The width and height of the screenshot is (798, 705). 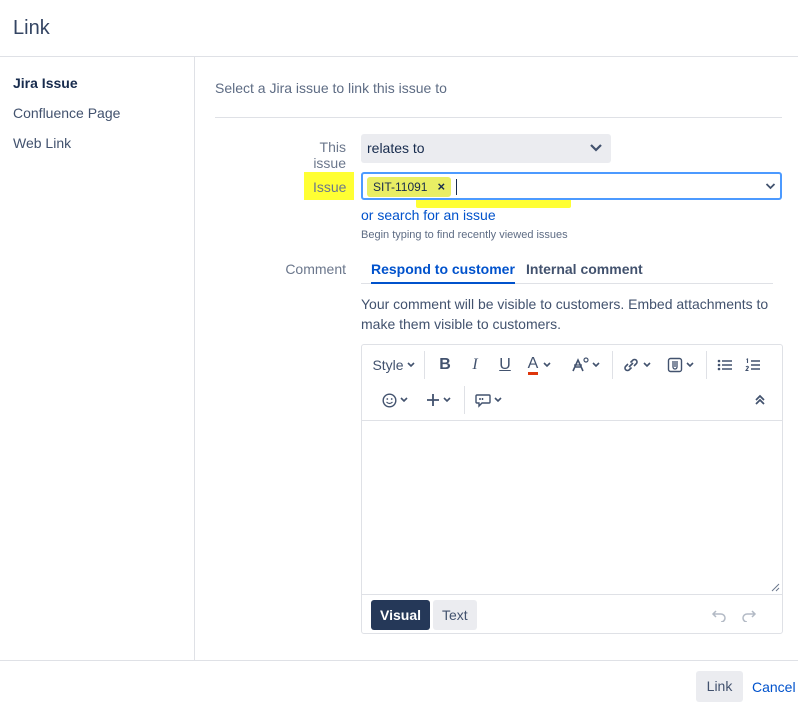 What do you see at coordinates (572, 508) in the screenshot?
I see `comment-text-area` at bounding box center [572, 508].